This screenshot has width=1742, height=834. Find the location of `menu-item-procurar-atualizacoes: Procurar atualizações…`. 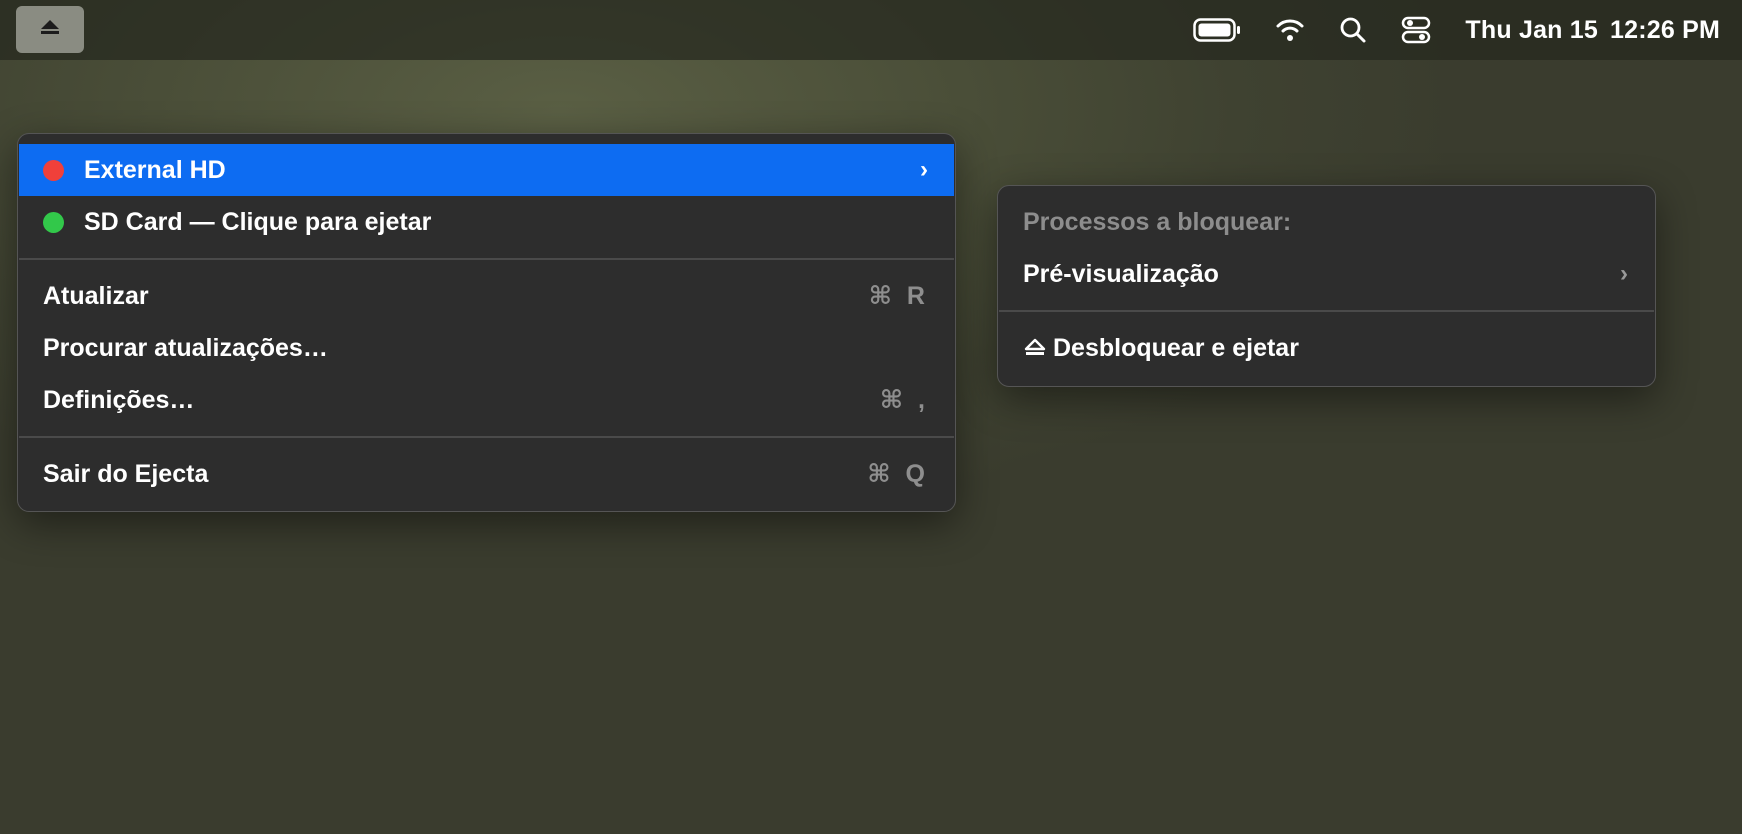

menu-item-procurar-atualizacoes: Procurar atualizações… is located at coordinates (486, 348).